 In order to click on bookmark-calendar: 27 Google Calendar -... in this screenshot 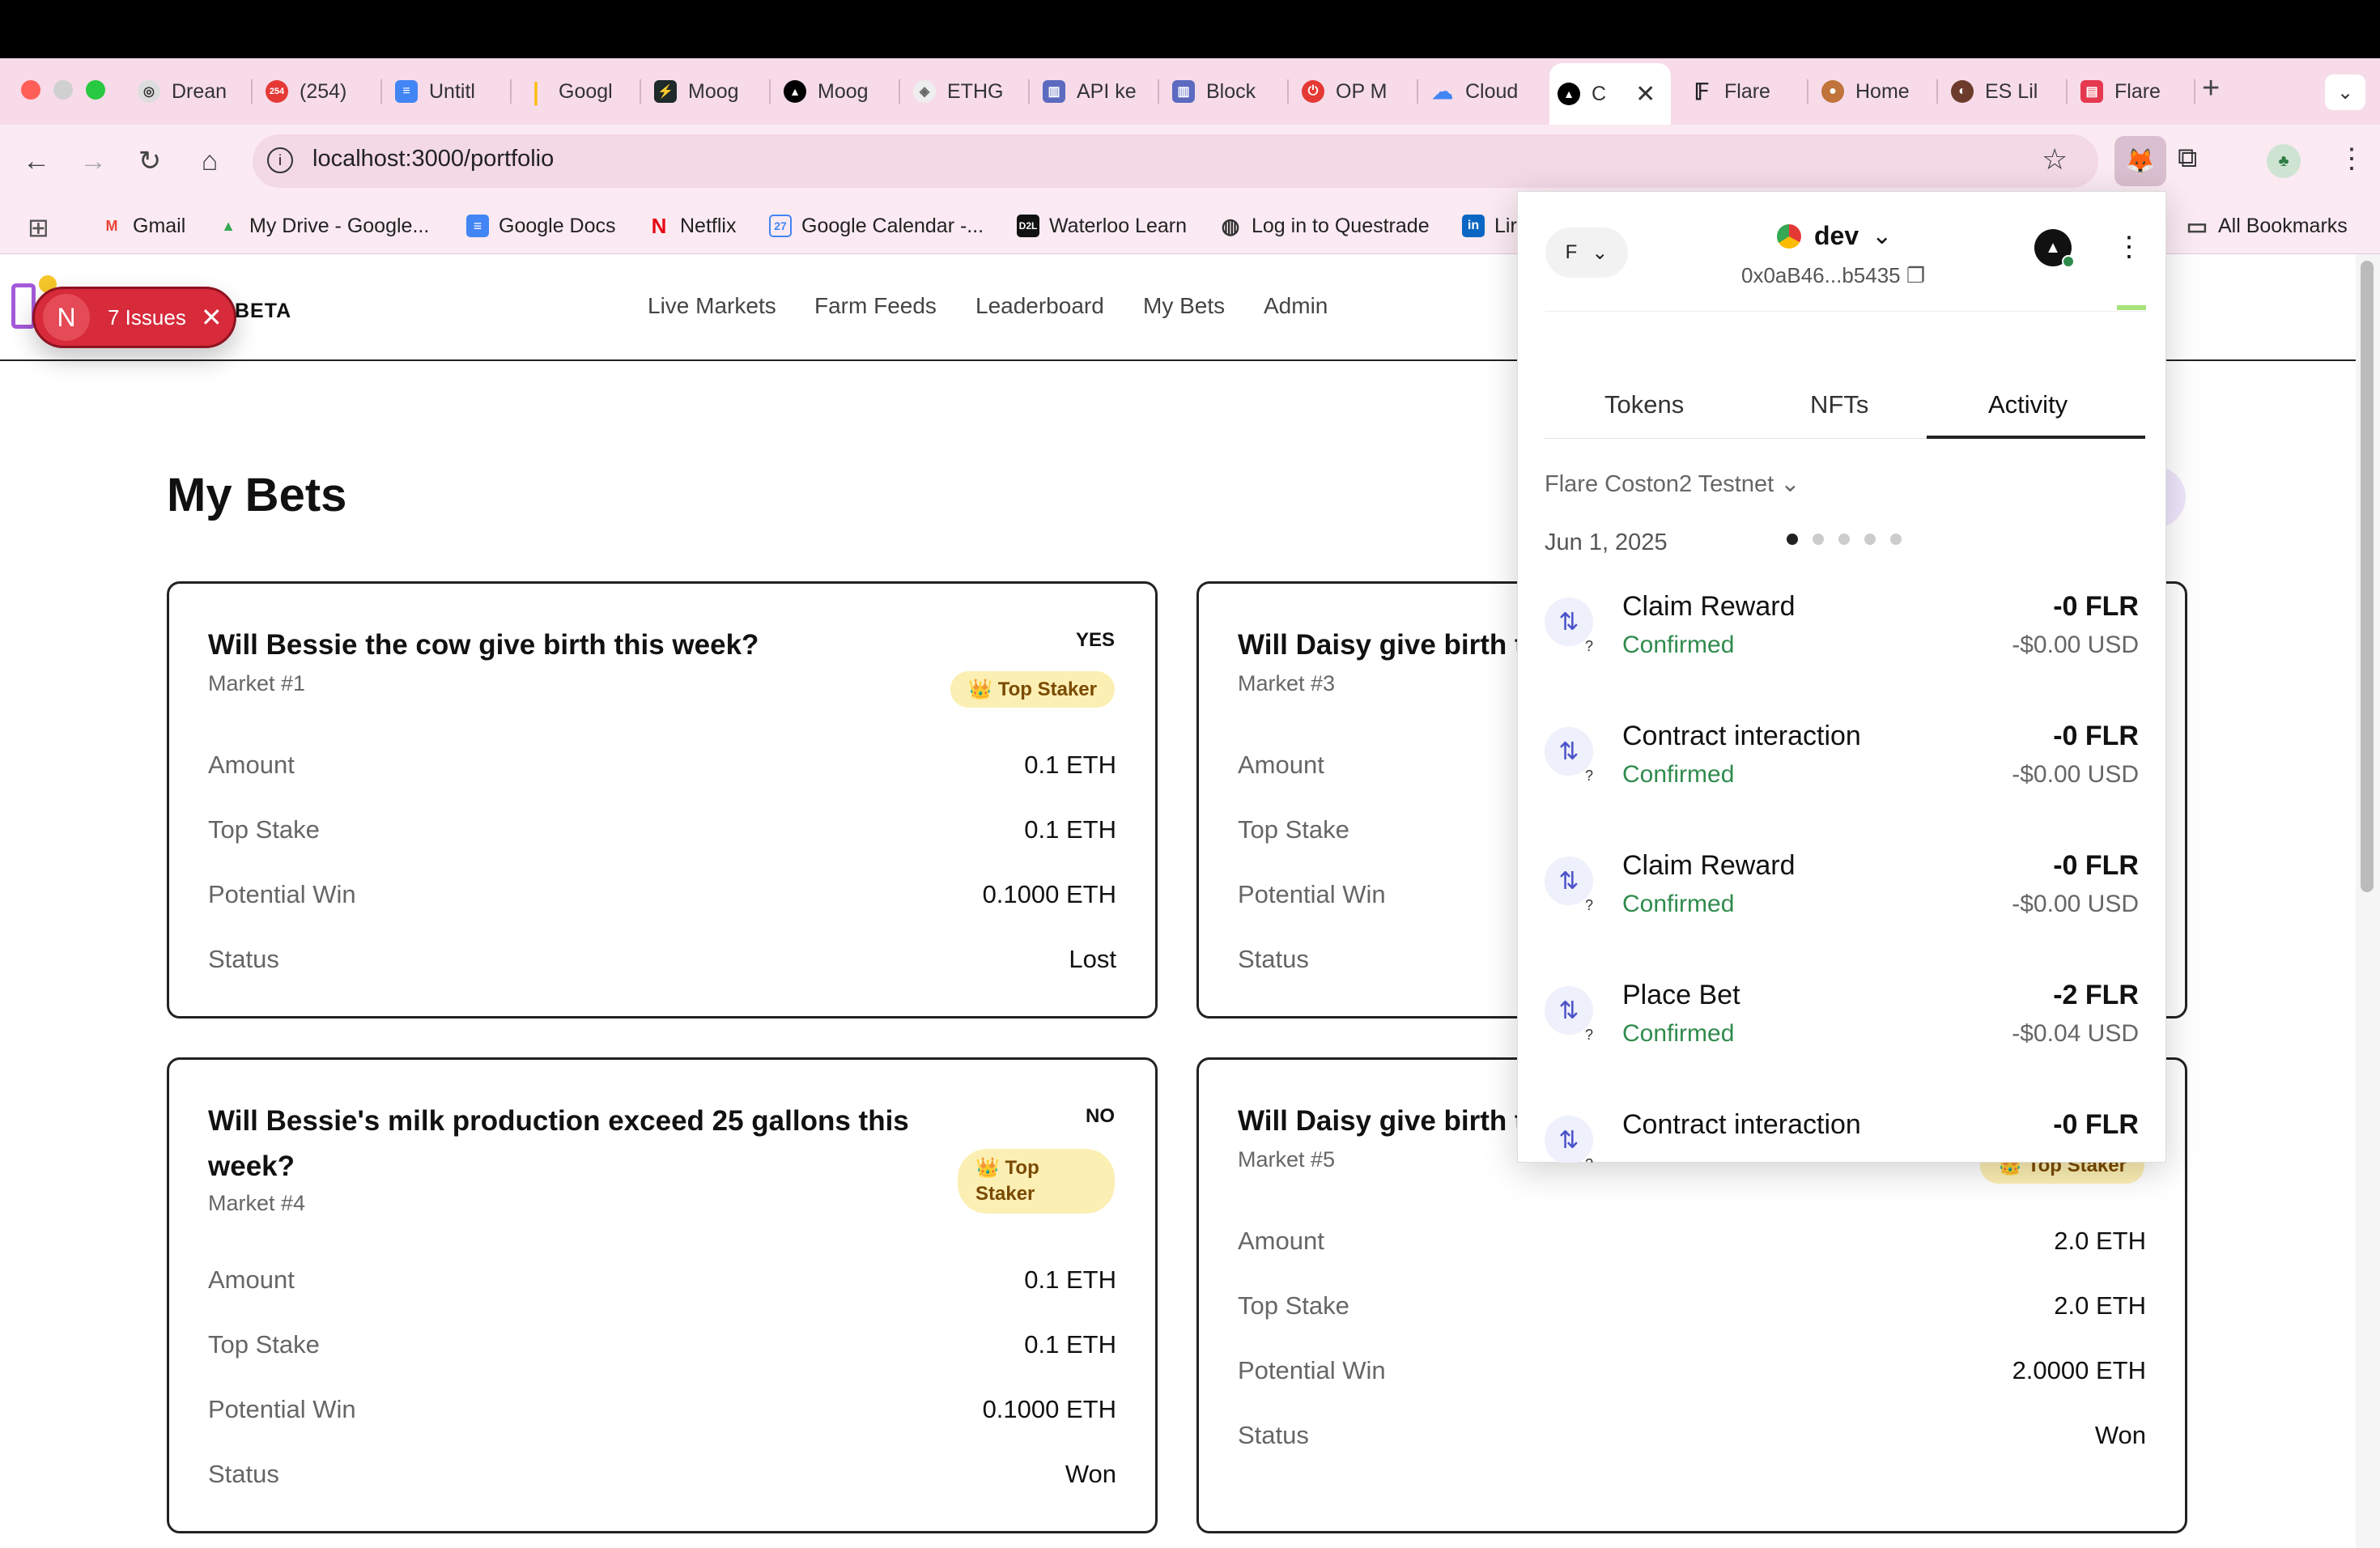, I will do `click(876, 226)`.